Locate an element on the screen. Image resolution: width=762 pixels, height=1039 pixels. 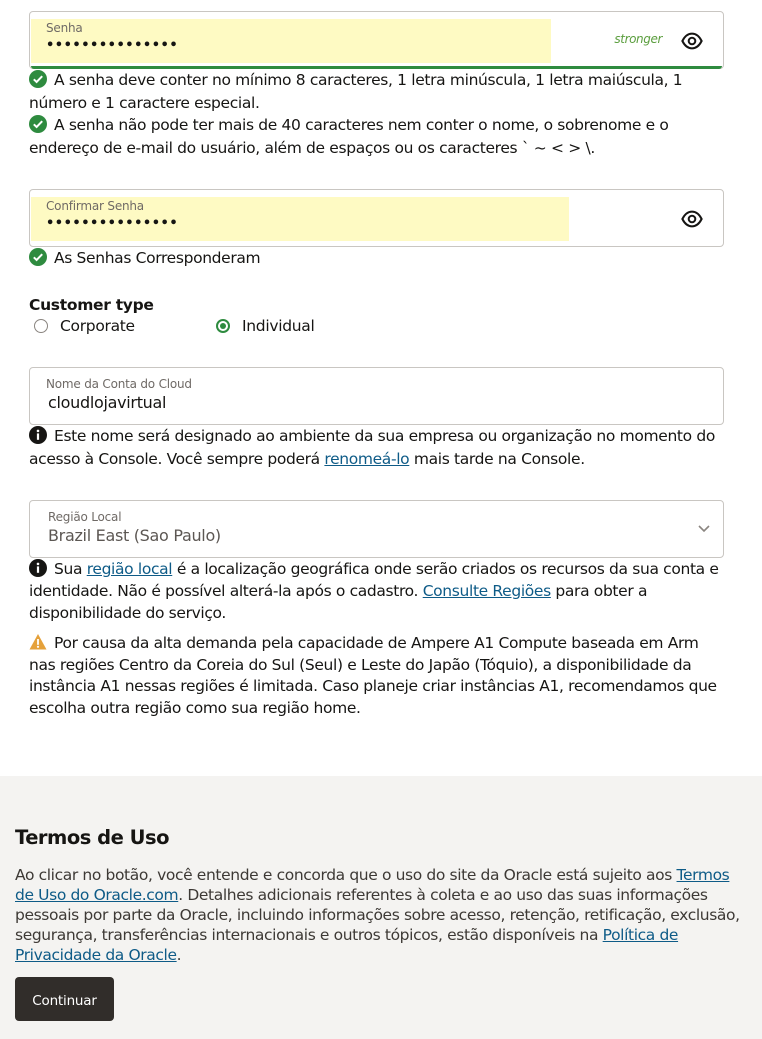
home-region-value: Brazil East (Sao Paulo) is located at coordinates (134, 535).